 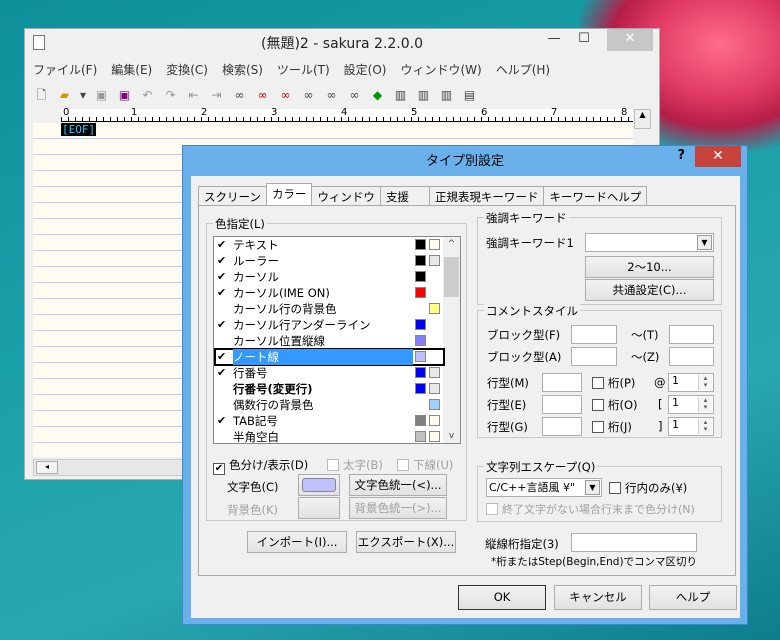 I want to click on vertical-line-input, so click(x=634, y=542).